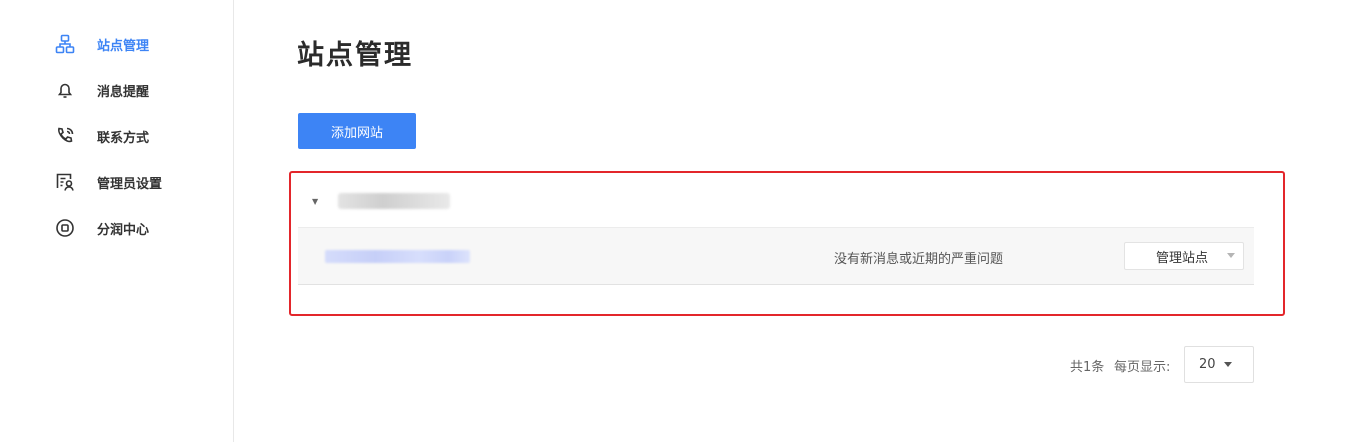 This screenshot has height=442, width=1358. Describe the element at coordinates (776, 201) in the screenshot. I see `site-group-header: ▼` at that location.